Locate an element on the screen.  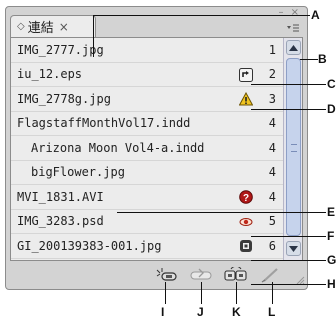
tab-diamond-icon: ◇ is located at coordinates (21, 26).